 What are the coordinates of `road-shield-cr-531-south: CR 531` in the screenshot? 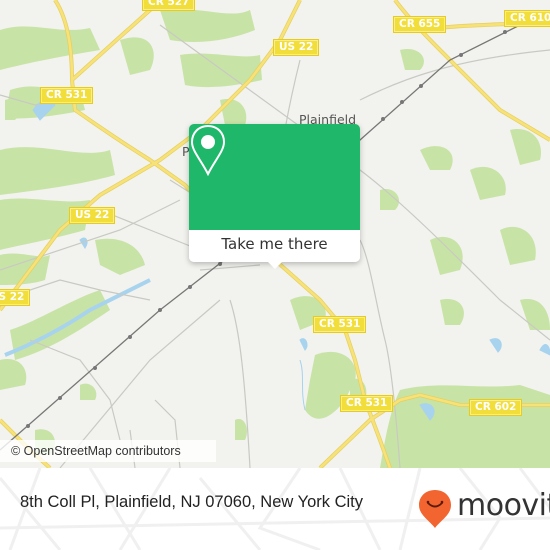 It's located at (367, 403).